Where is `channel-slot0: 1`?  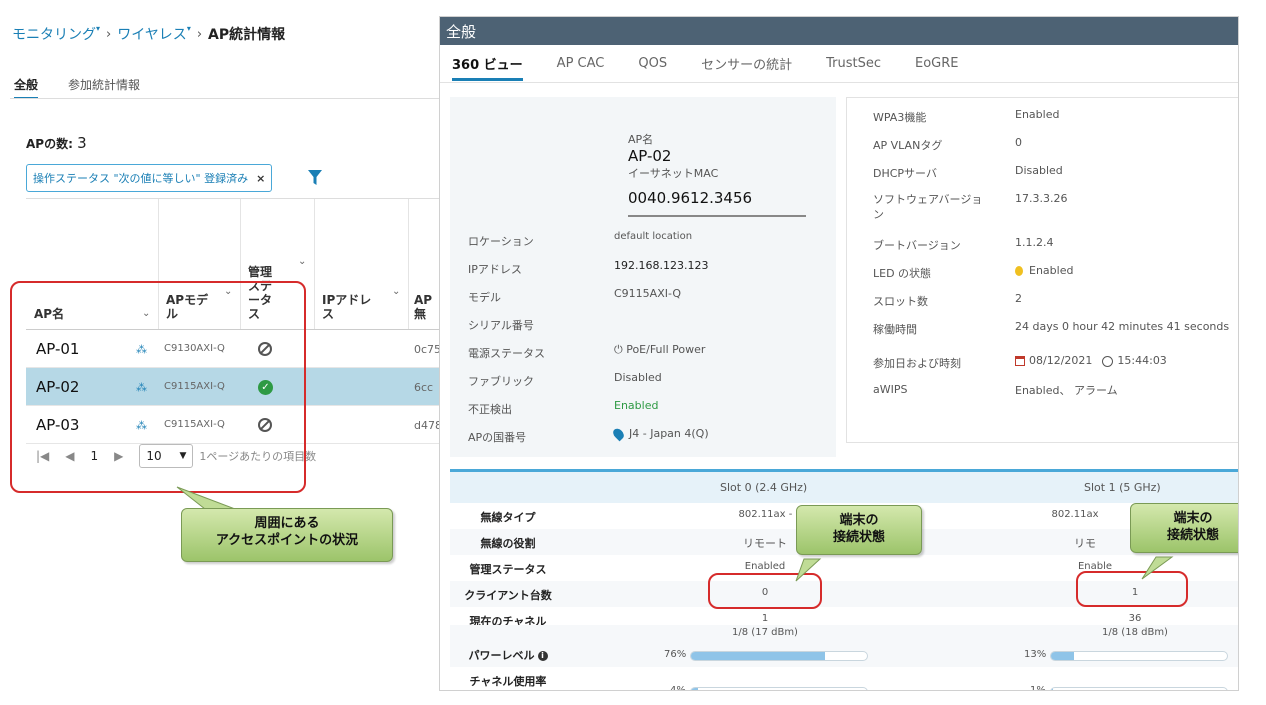 channel-slot0: 1 is located at coordinates (765, 618).